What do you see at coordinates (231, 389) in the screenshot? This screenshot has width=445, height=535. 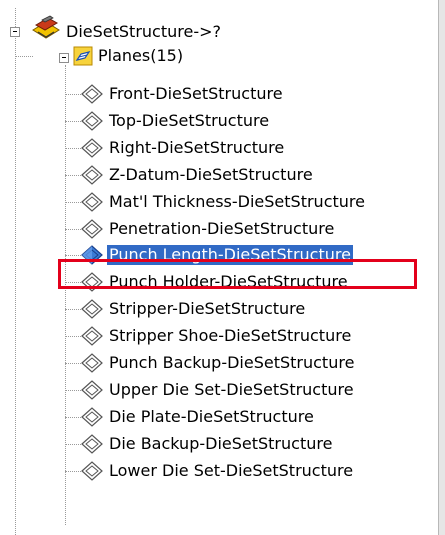 I see `plane-label: Upper Die Set-DieSetStructure` at bounding box center [231, 389].